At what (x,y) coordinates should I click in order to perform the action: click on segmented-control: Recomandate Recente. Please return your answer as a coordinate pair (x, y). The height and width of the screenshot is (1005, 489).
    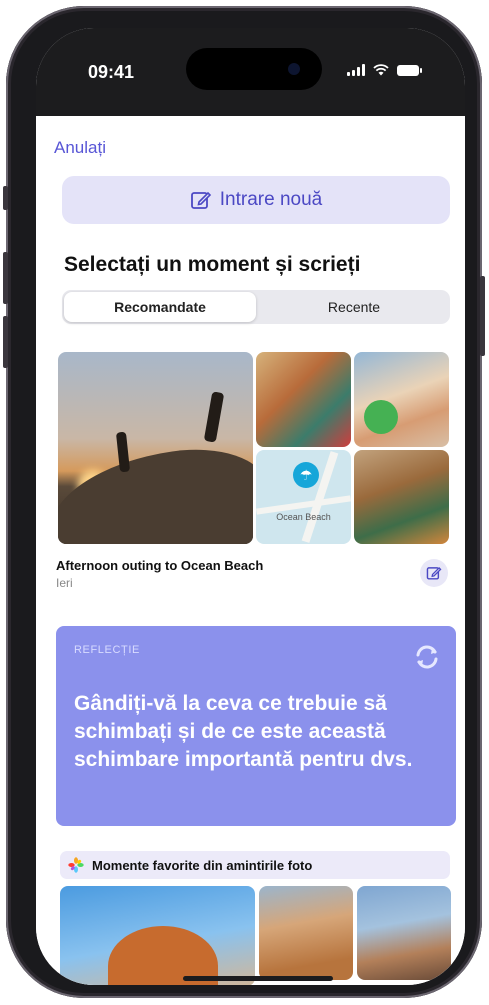
    Looking at the image, I should click on (256, 307).